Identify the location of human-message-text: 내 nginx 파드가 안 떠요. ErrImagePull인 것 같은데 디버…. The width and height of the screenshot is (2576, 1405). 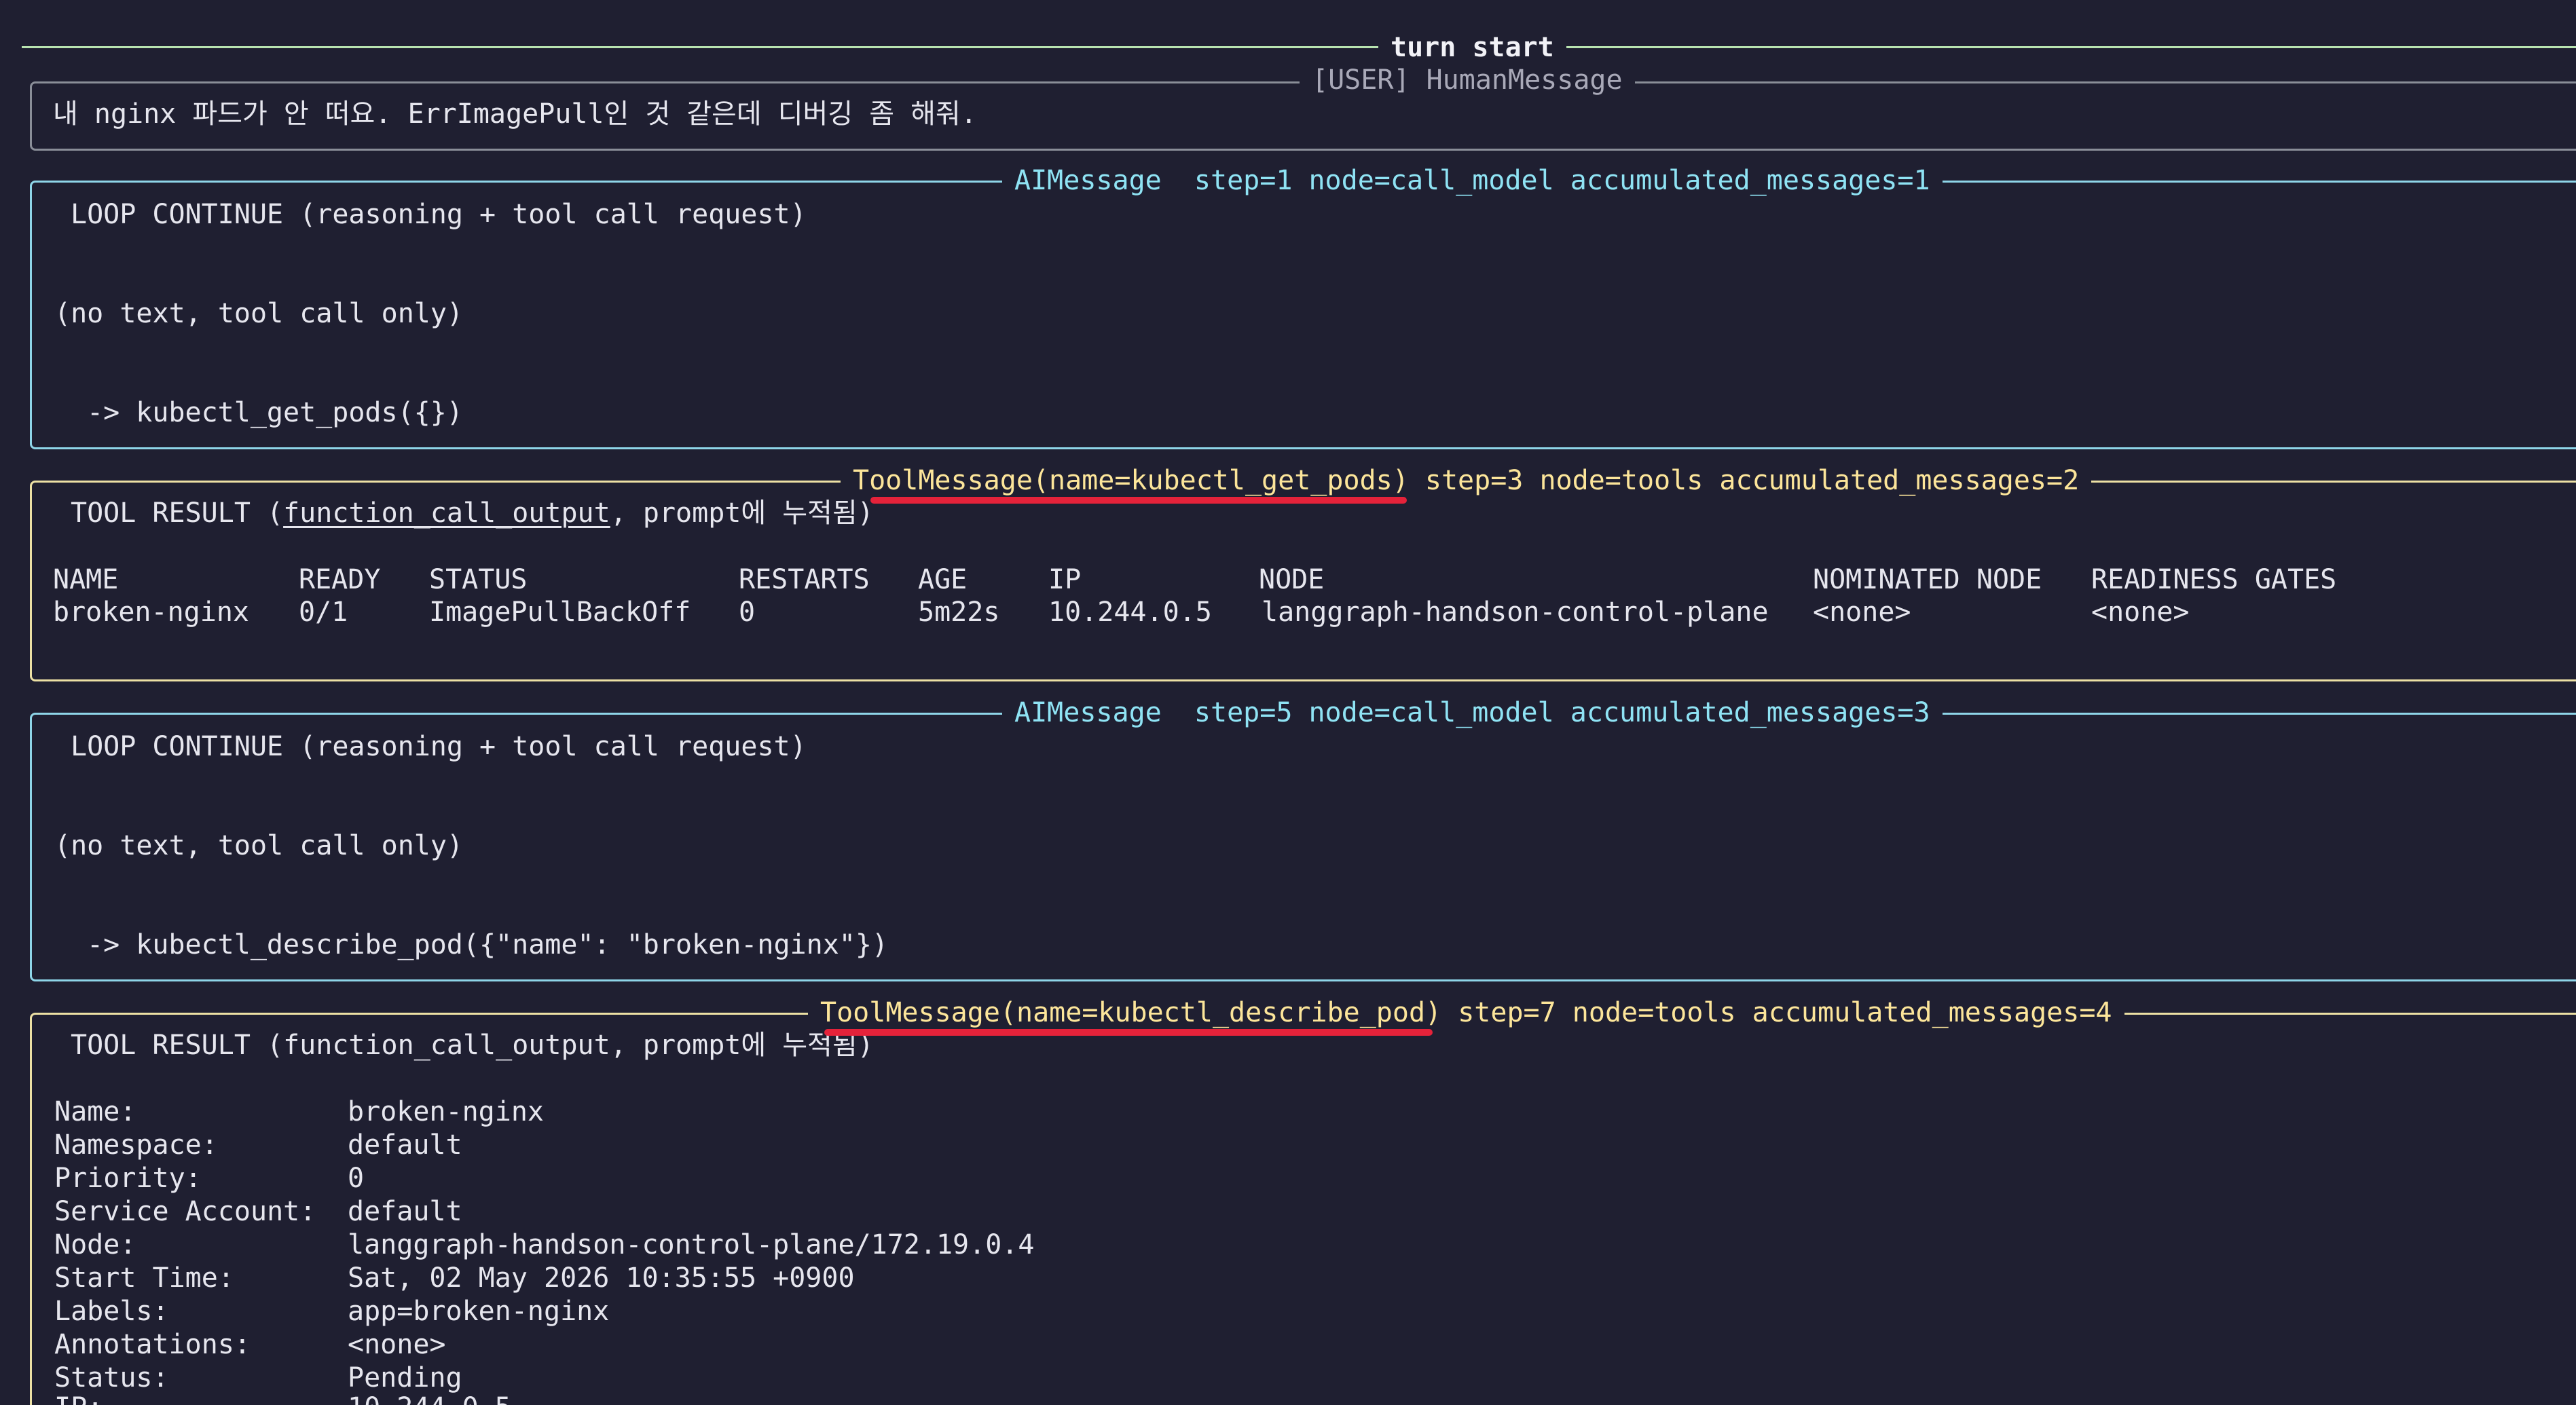
(515, 114).